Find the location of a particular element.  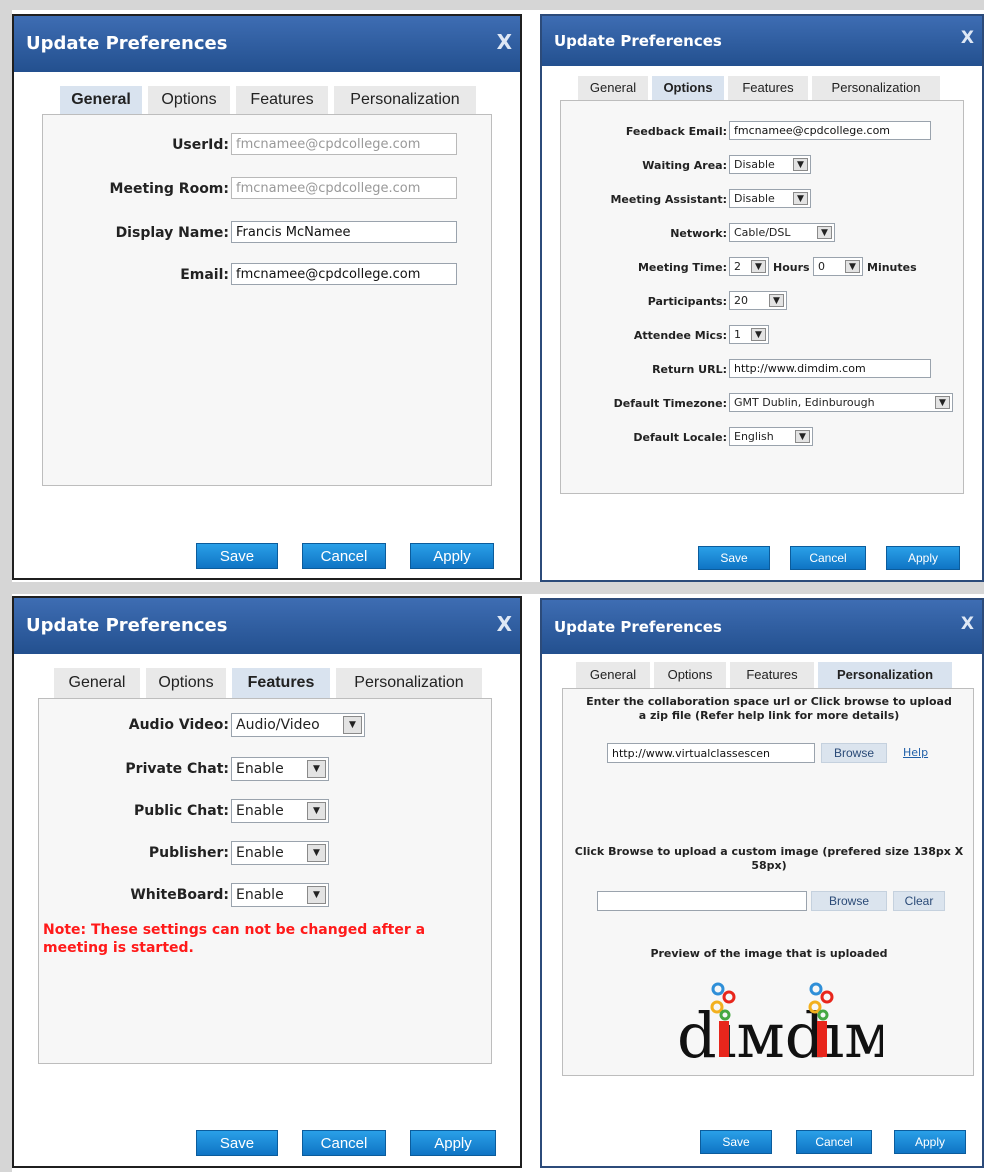

browse-image-button: Browse is located at coordinates (849, 901).